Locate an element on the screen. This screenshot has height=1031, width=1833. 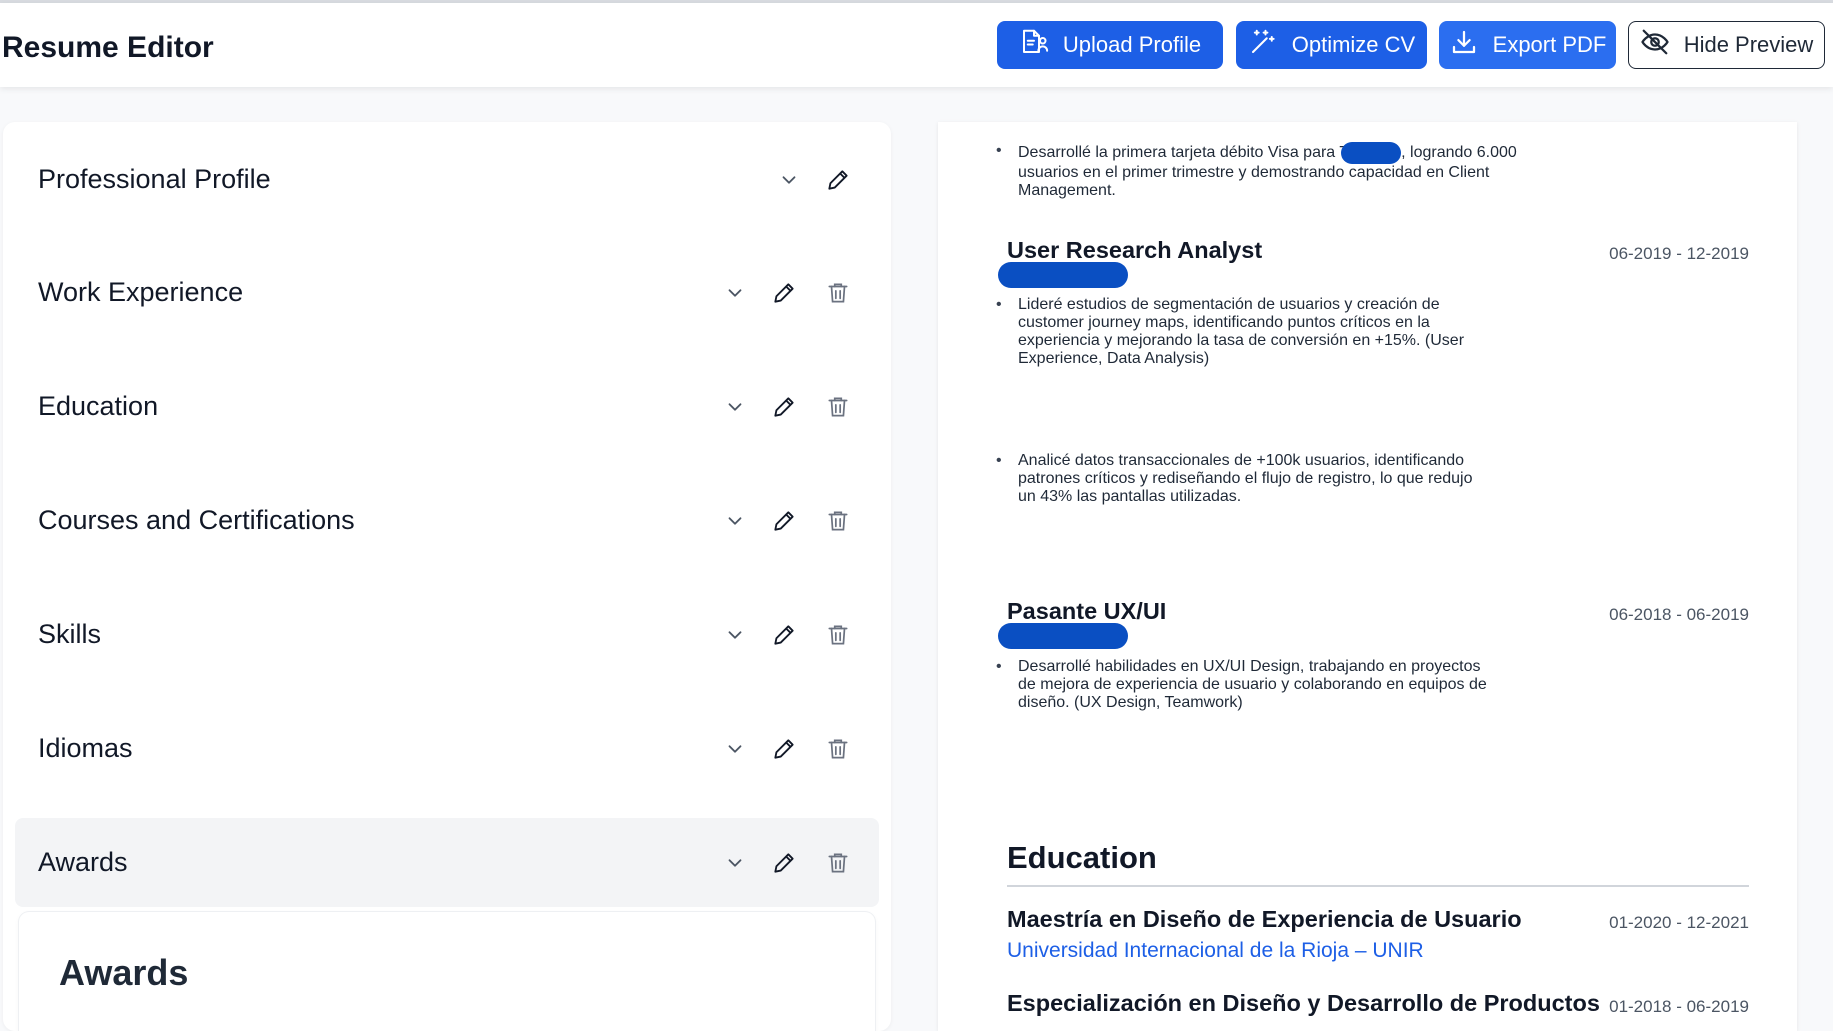
bullet-line: Experience, Data Analysis) is located at coordinates (1114, 358).